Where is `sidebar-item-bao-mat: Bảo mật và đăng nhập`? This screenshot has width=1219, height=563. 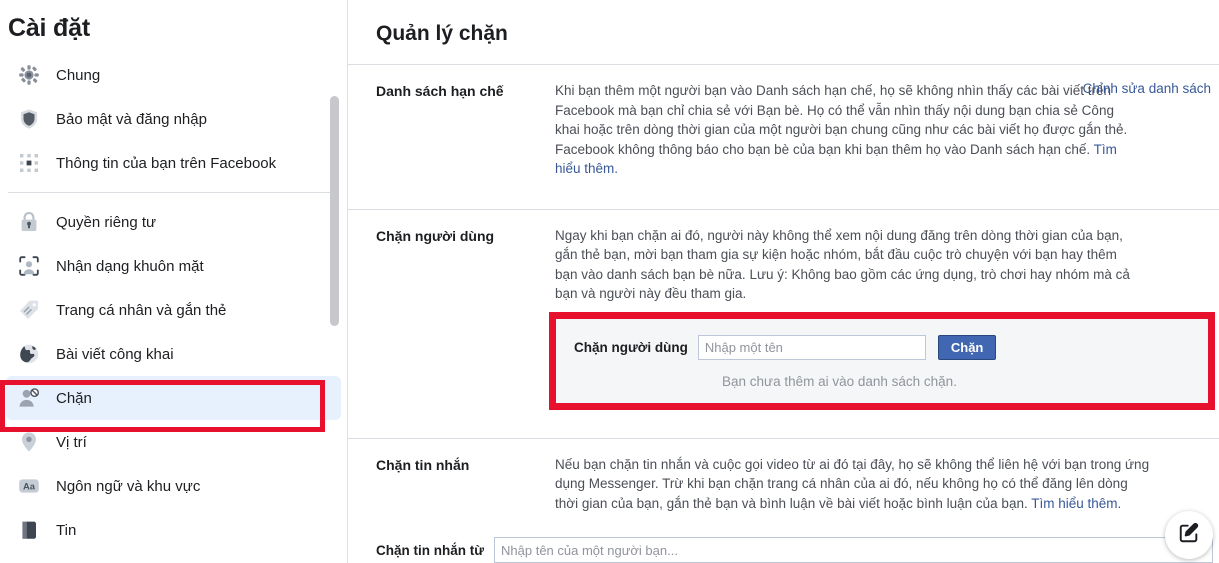 sidebar-item-bao-mat: Bảo mật và đăng nhập is located at coordinates (173, 119).